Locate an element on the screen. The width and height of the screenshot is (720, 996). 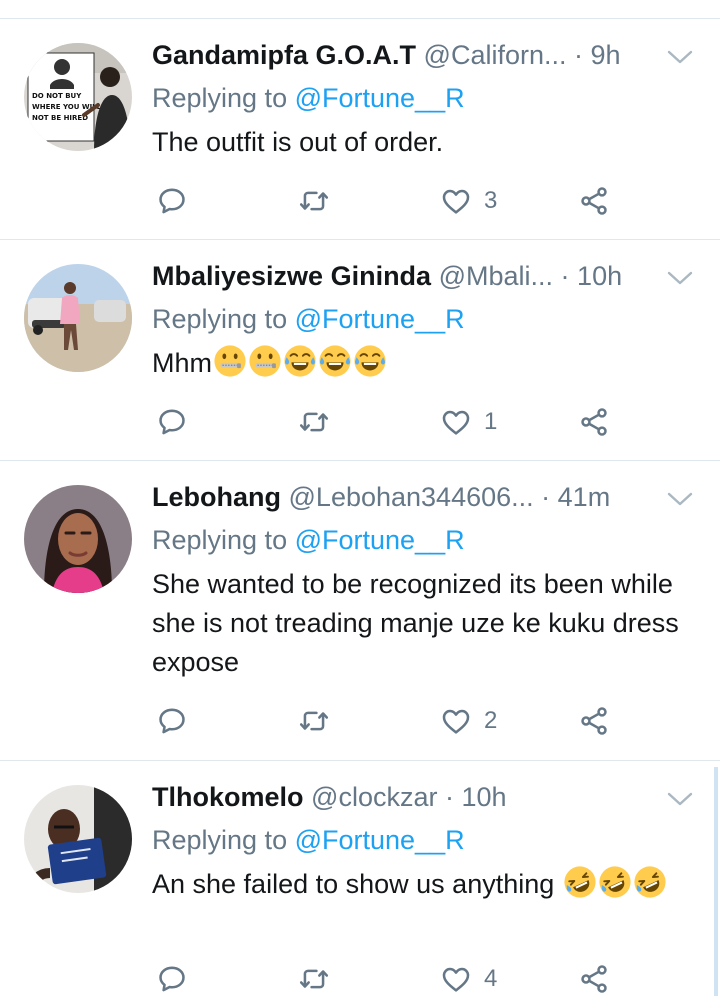
tweet-header: Gandamipfa G.O.A.T @Californ... · 9h is located at coordinates (406, 55).